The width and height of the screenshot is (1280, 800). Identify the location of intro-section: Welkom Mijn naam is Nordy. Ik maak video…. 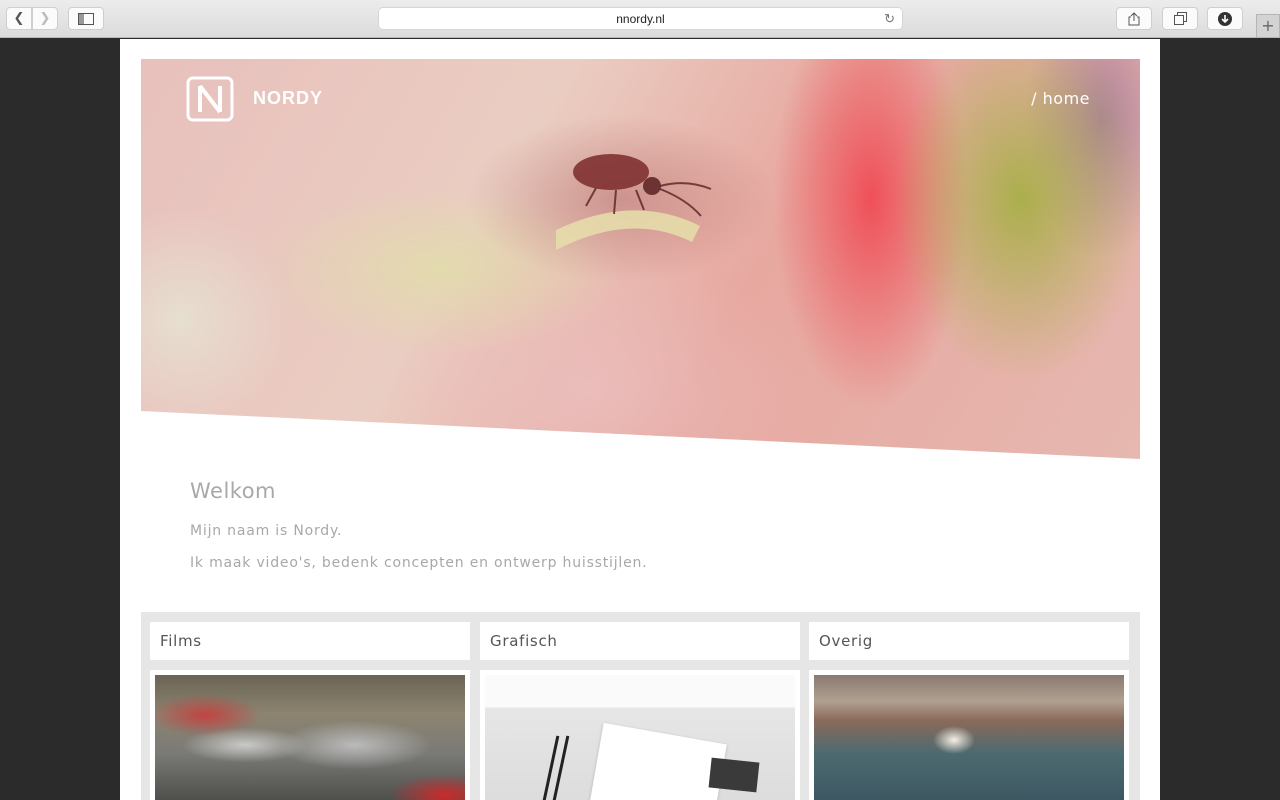
(418, 525).